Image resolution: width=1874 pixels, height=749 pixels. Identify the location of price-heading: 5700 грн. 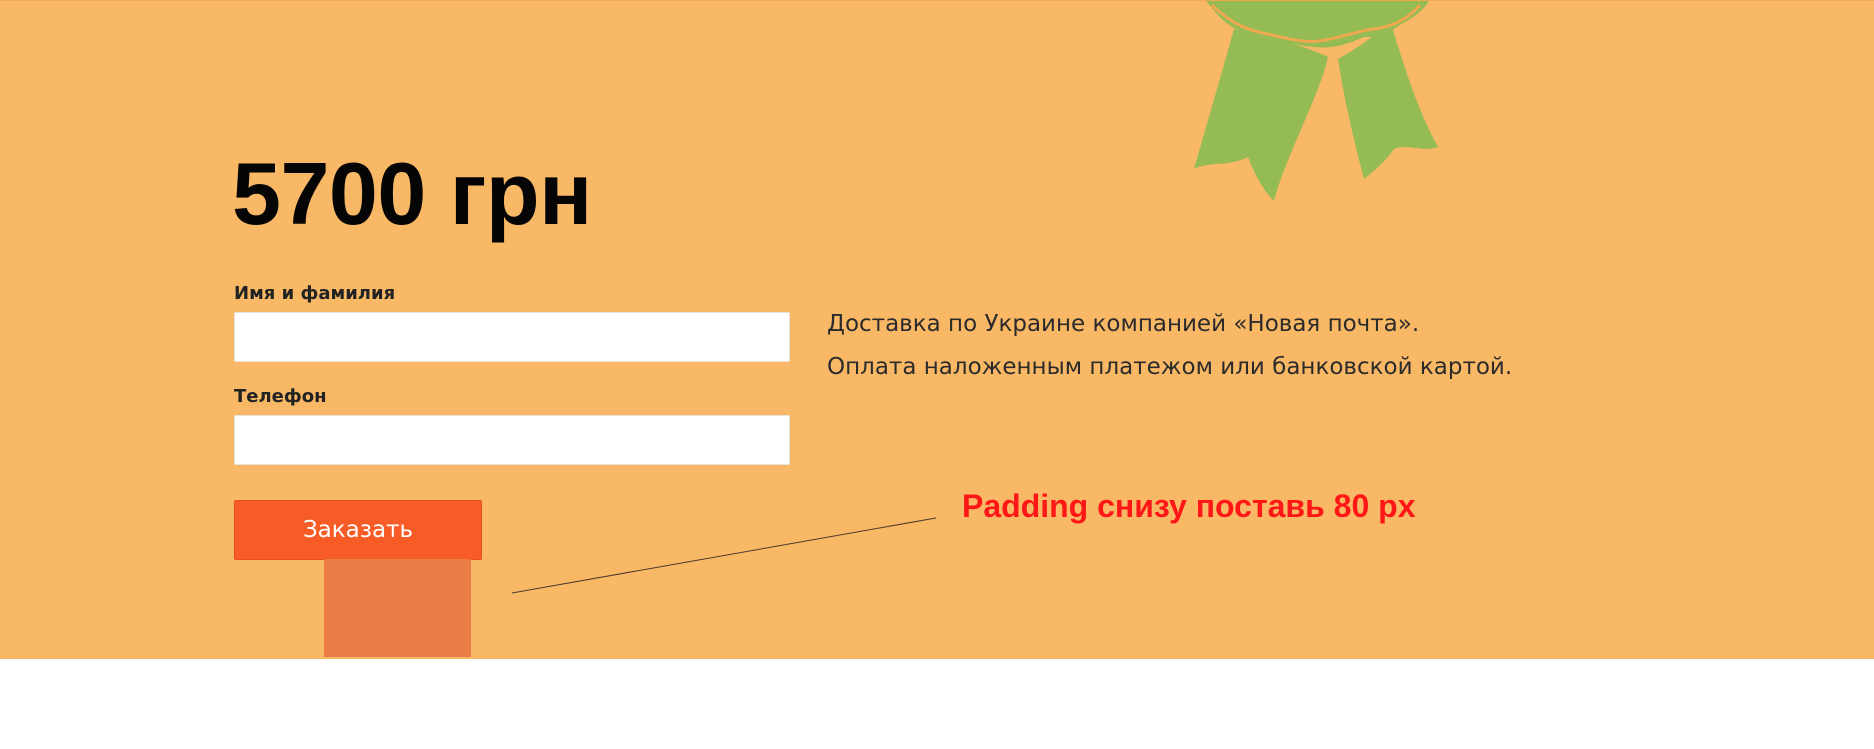
(412, 193).